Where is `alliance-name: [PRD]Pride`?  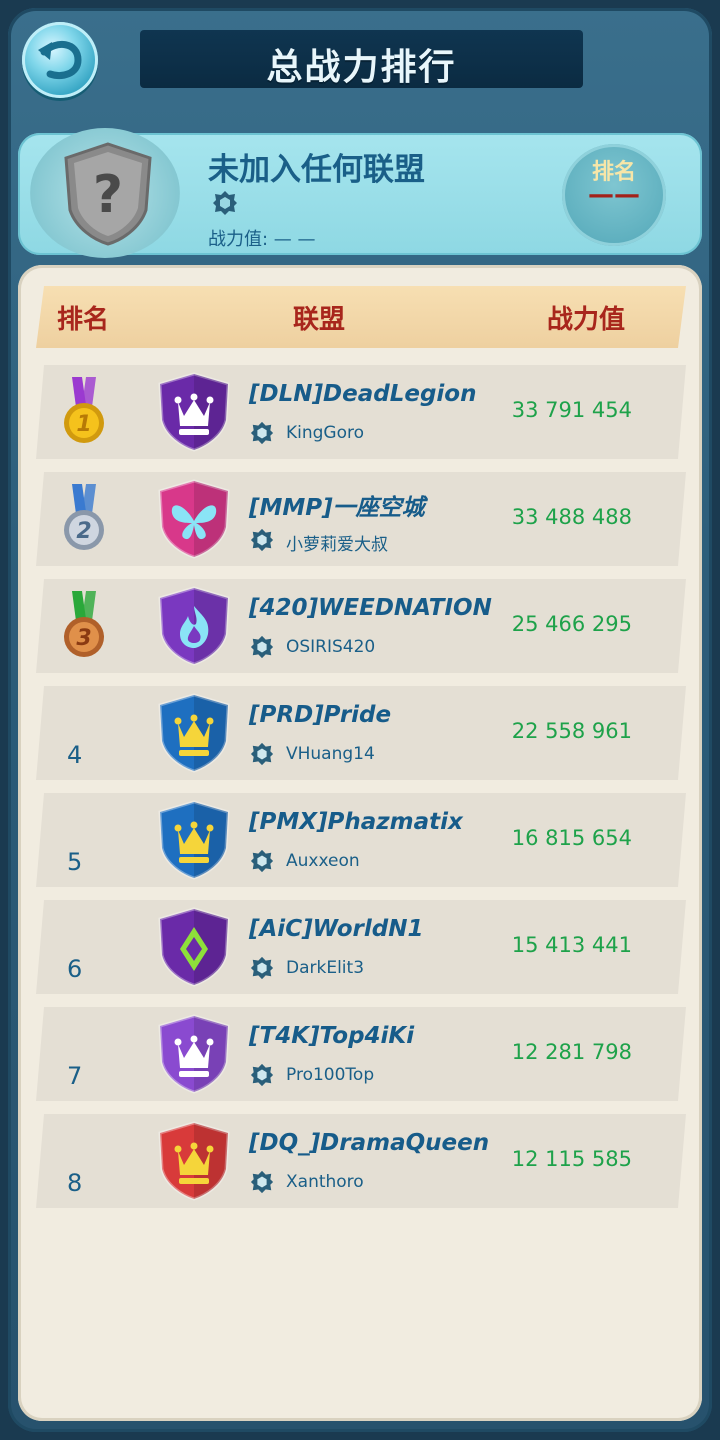 alliance-name: [PRD]Pride is located at coordinates (320, 715).